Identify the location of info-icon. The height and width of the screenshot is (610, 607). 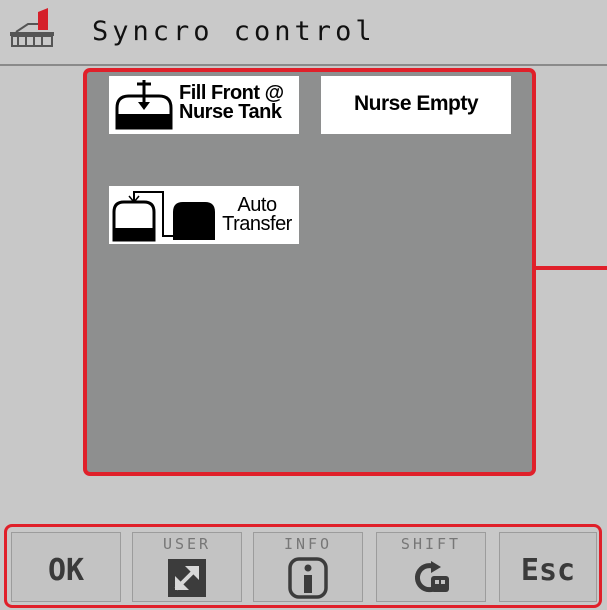
(308, 578).